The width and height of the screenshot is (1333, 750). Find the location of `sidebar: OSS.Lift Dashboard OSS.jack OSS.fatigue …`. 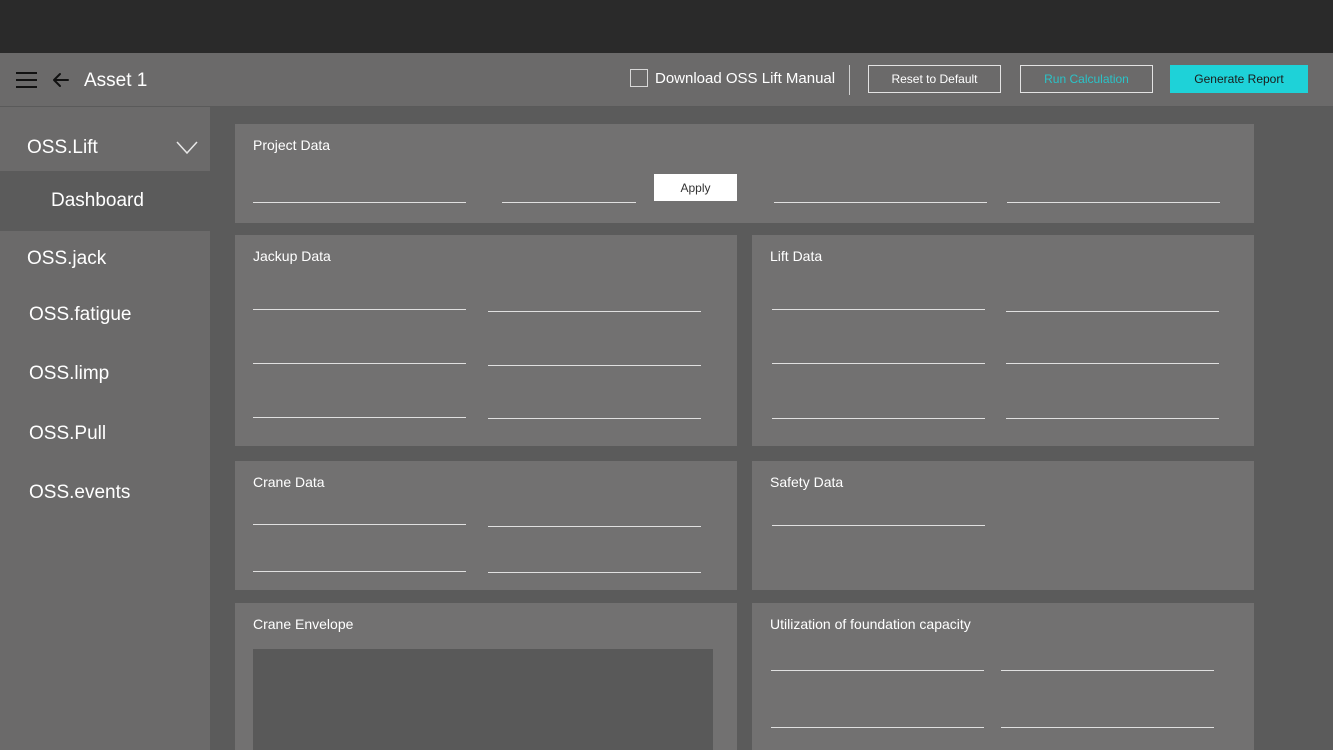

sidebar: OSS.Lift Dashboard OSS.jack OSS.fatigue … is located at coordinates (105, 428).